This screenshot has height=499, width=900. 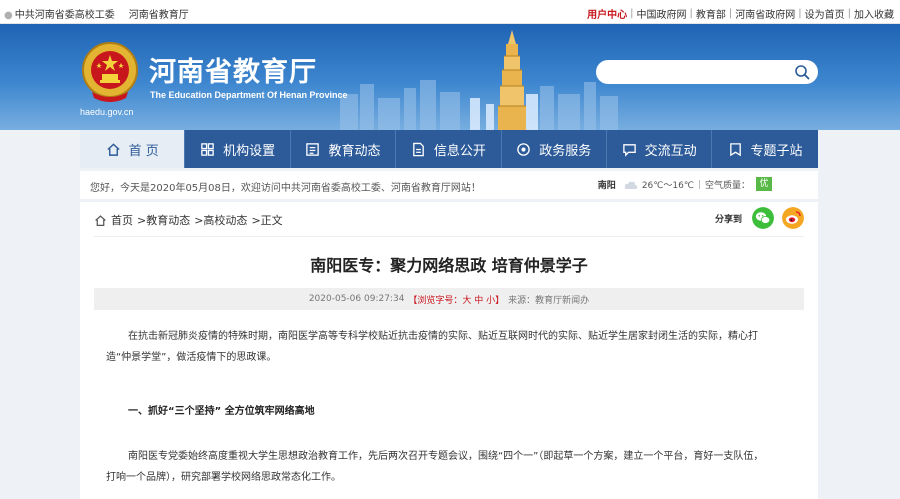 What do you see at coordinates (629, 150) in the screenshot?
I see `chat-icon` at bounding box center [629, 150].